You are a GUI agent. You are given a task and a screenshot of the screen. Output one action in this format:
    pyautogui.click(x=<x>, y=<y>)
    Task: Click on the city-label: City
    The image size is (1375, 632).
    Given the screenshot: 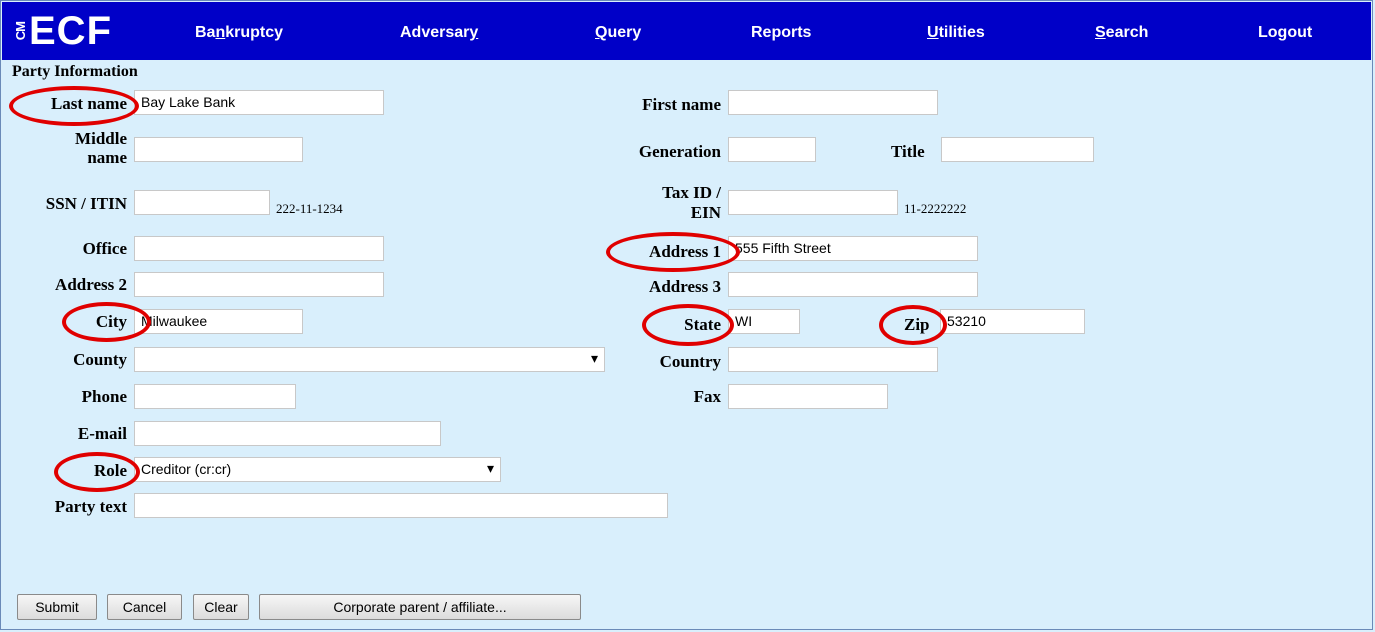 What is the action you would take?
    pyautogui.click(x=111, y=321)
    